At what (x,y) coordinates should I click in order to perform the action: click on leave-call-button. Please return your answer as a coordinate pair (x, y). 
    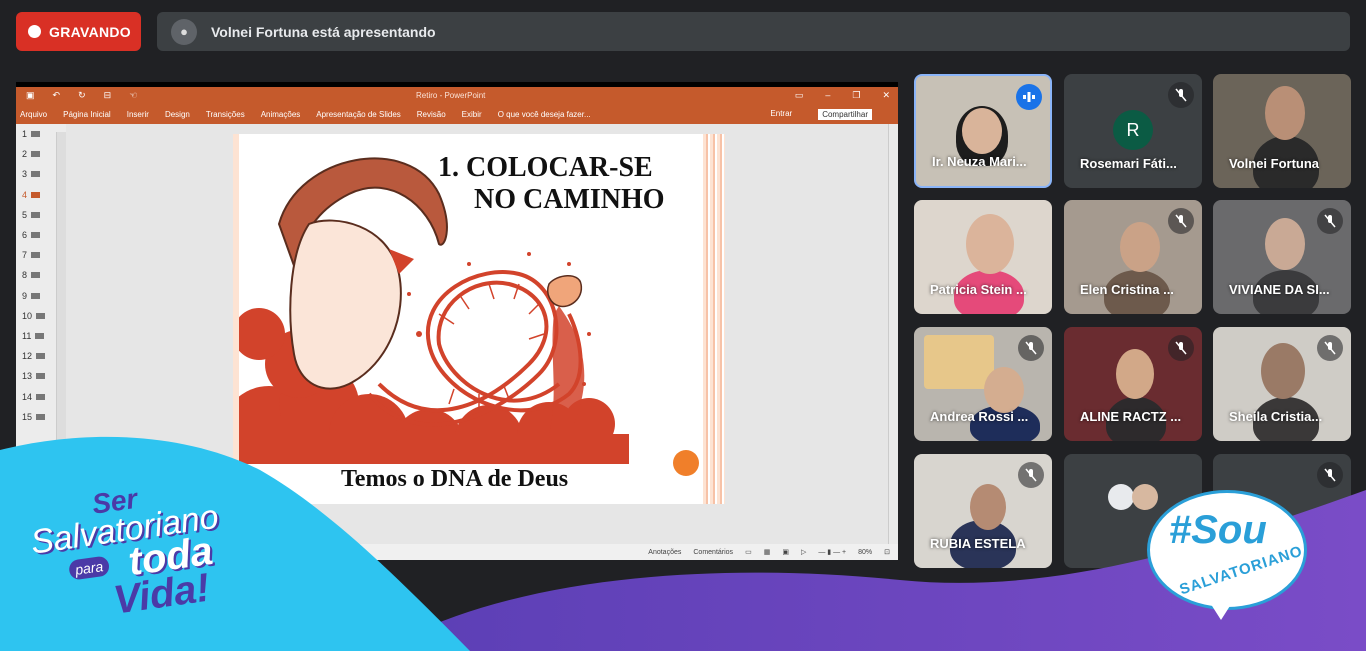
    Looking at the image, I should click on (810, 613).